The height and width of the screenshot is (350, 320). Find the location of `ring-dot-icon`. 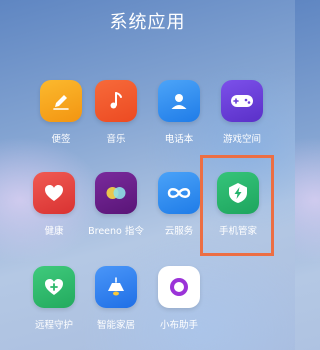

ring-dot-icon is located at coordinates (179, 287).